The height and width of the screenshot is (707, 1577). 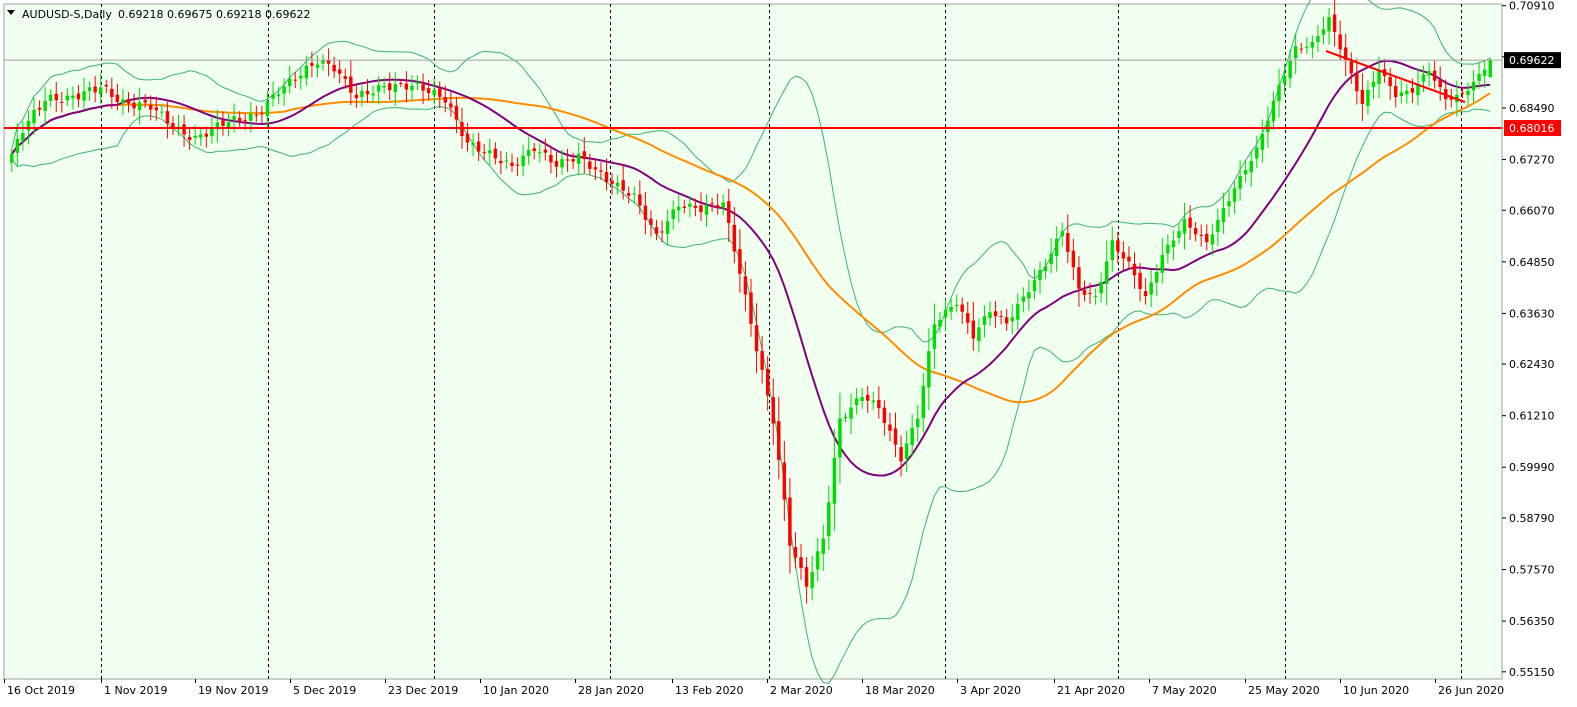 I want to click on y-tick-label: 0.70910, so click(x=1532, y=6).